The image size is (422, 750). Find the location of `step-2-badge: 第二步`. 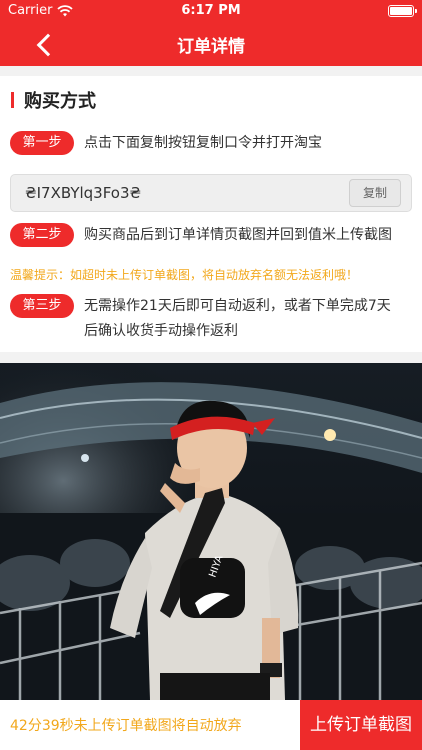

step-2-badge: 第二步 is located at coordinates (42, 235).